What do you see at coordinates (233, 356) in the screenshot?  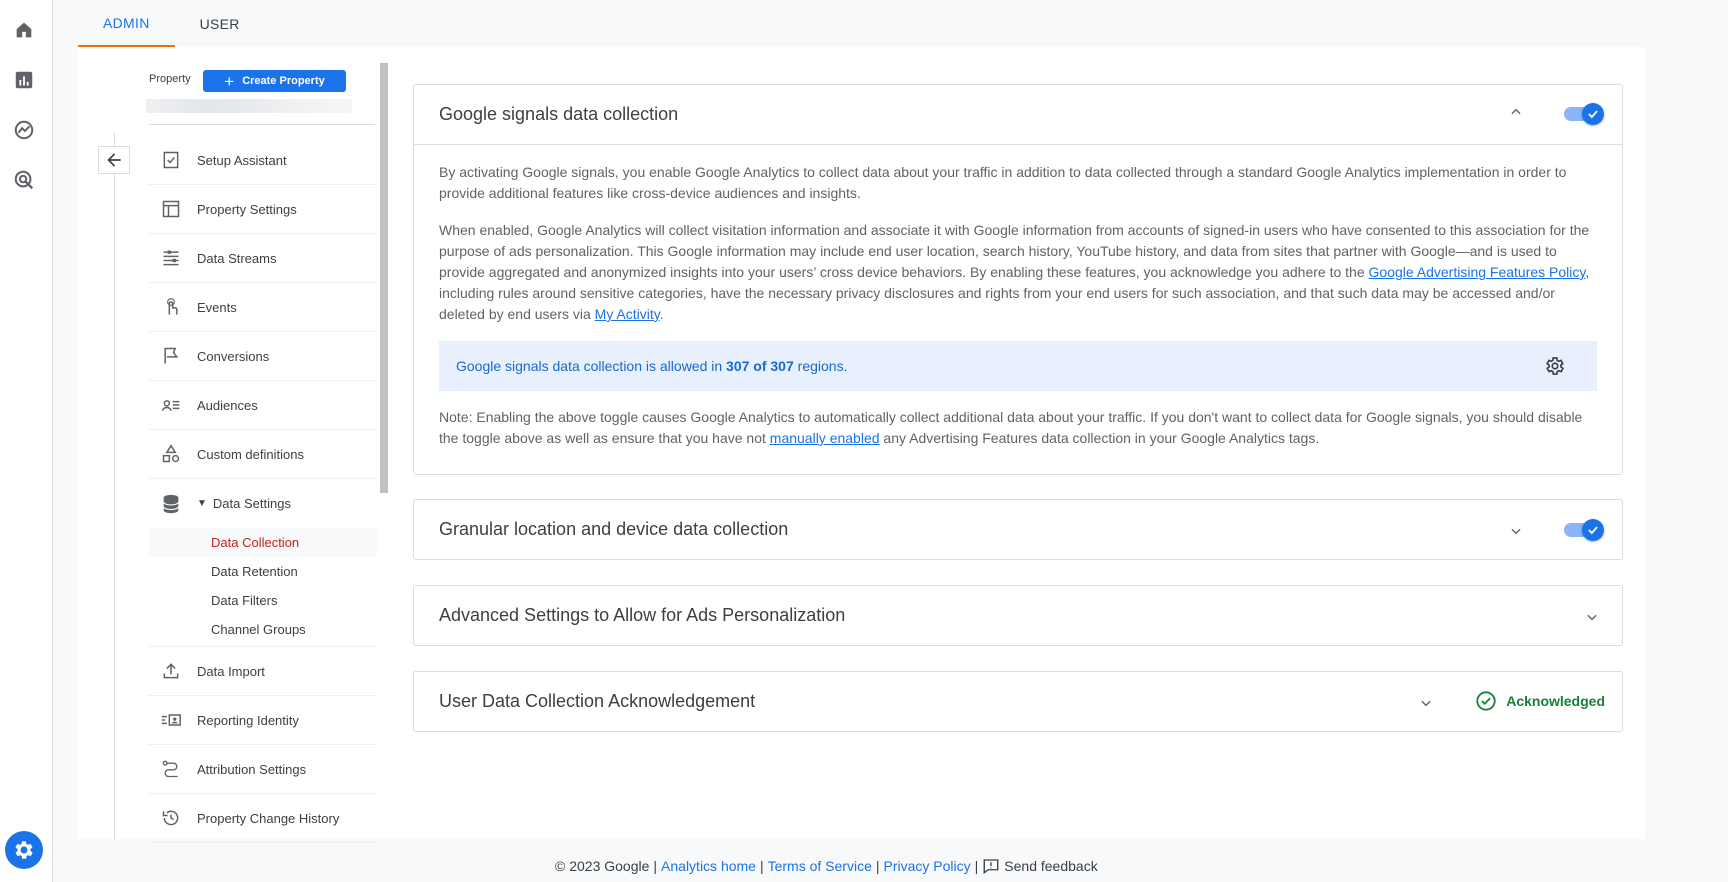 I see `nav-item-label: Conversions` at bounding box center [233, 356].